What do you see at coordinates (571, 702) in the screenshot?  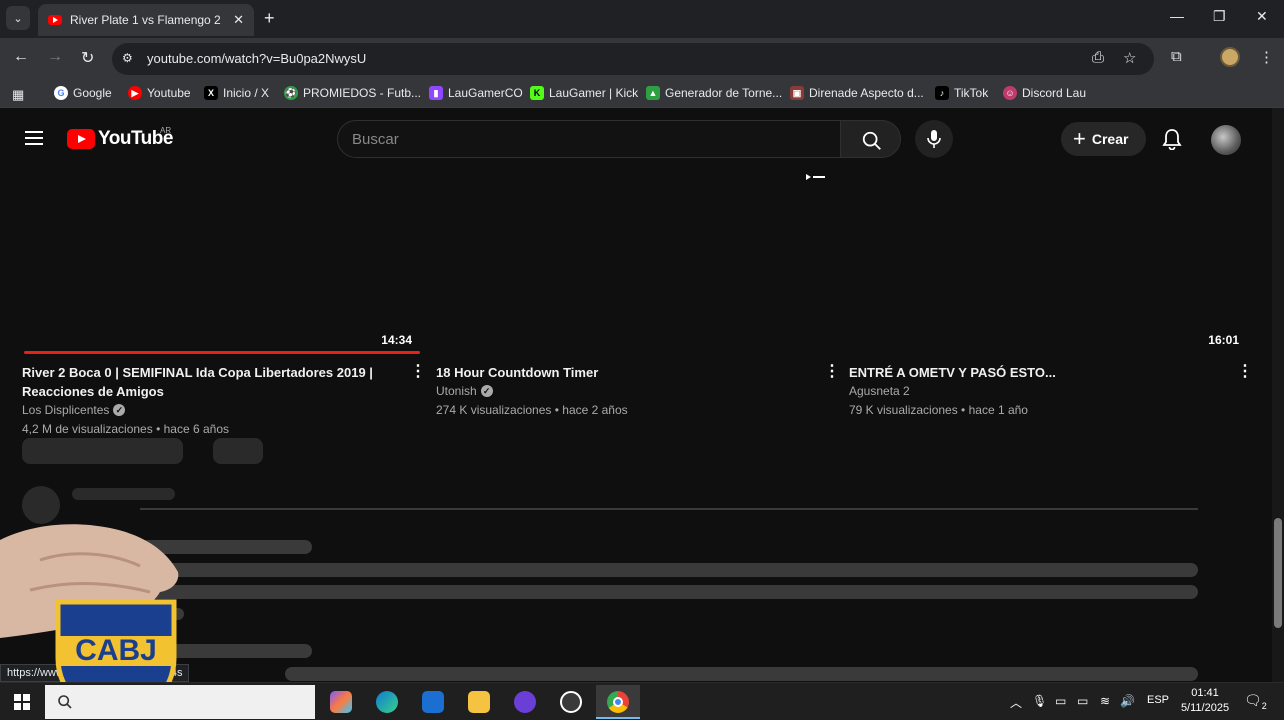 I see `obs-app-icon` at bounding box center [571, 702].